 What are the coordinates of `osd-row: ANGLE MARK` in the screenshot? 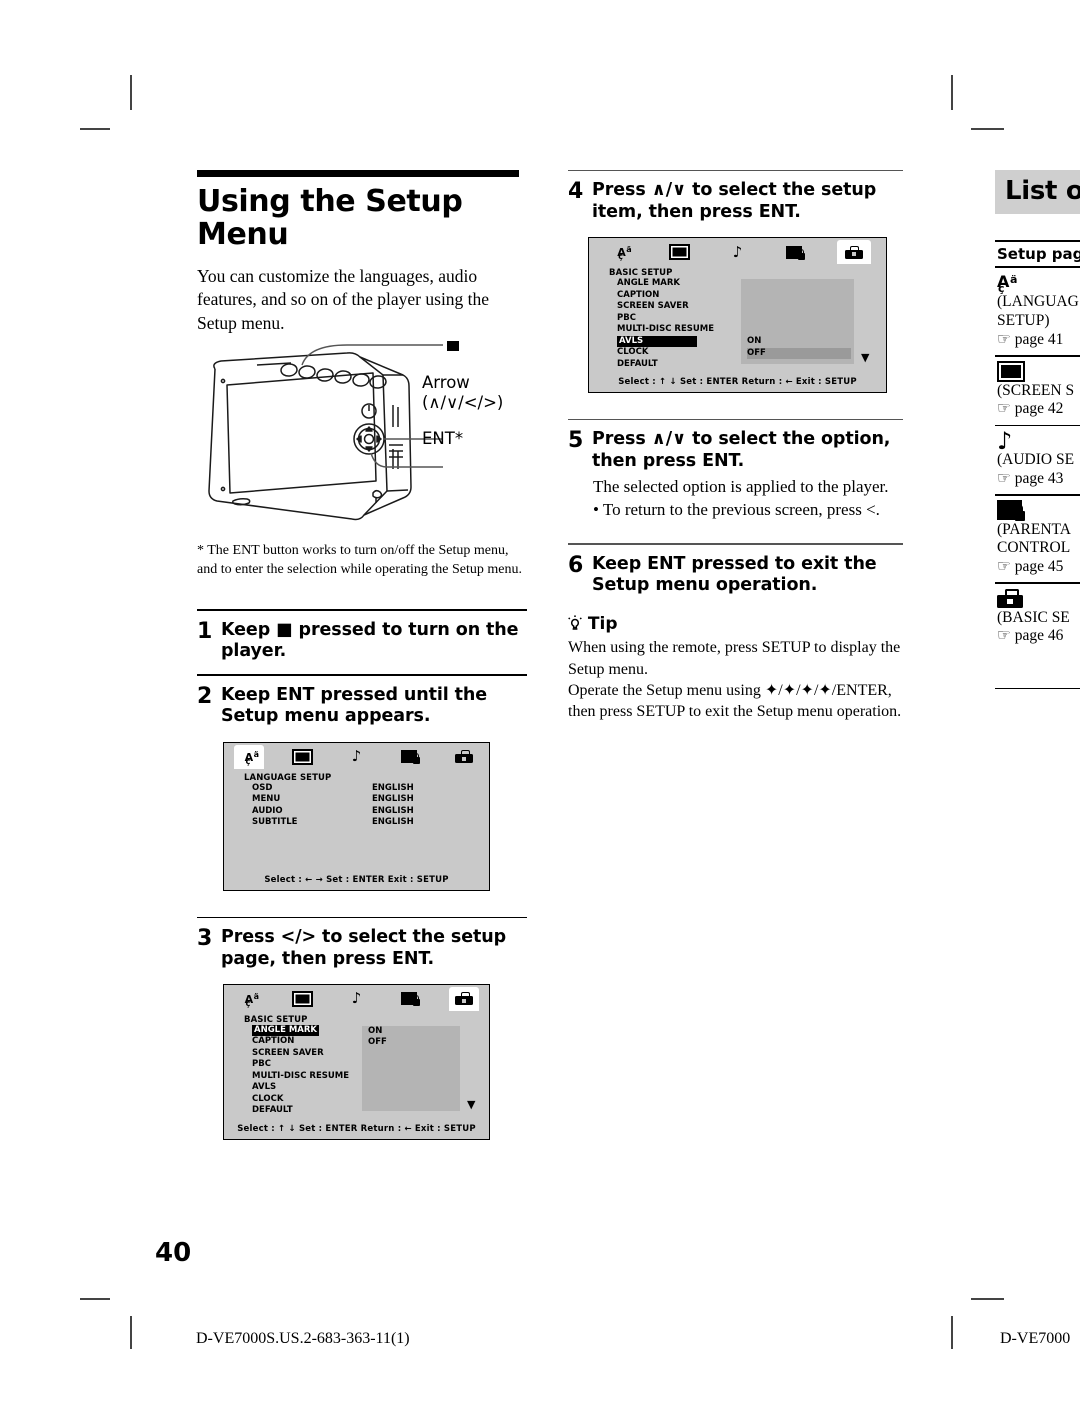 It's located at (751, 284).